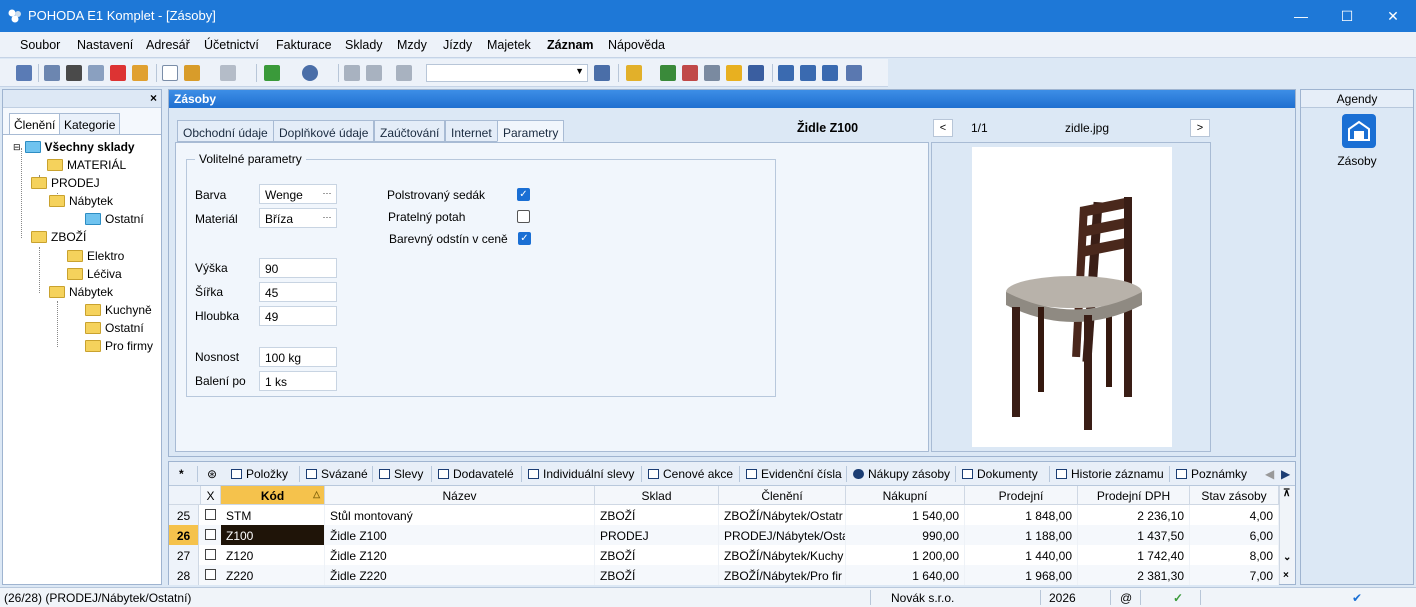  What do you see at coordinates (1287, 557) in the screenshot?
I see `scroll-down-icon: ⌄` at bounding box center [1287, 557].